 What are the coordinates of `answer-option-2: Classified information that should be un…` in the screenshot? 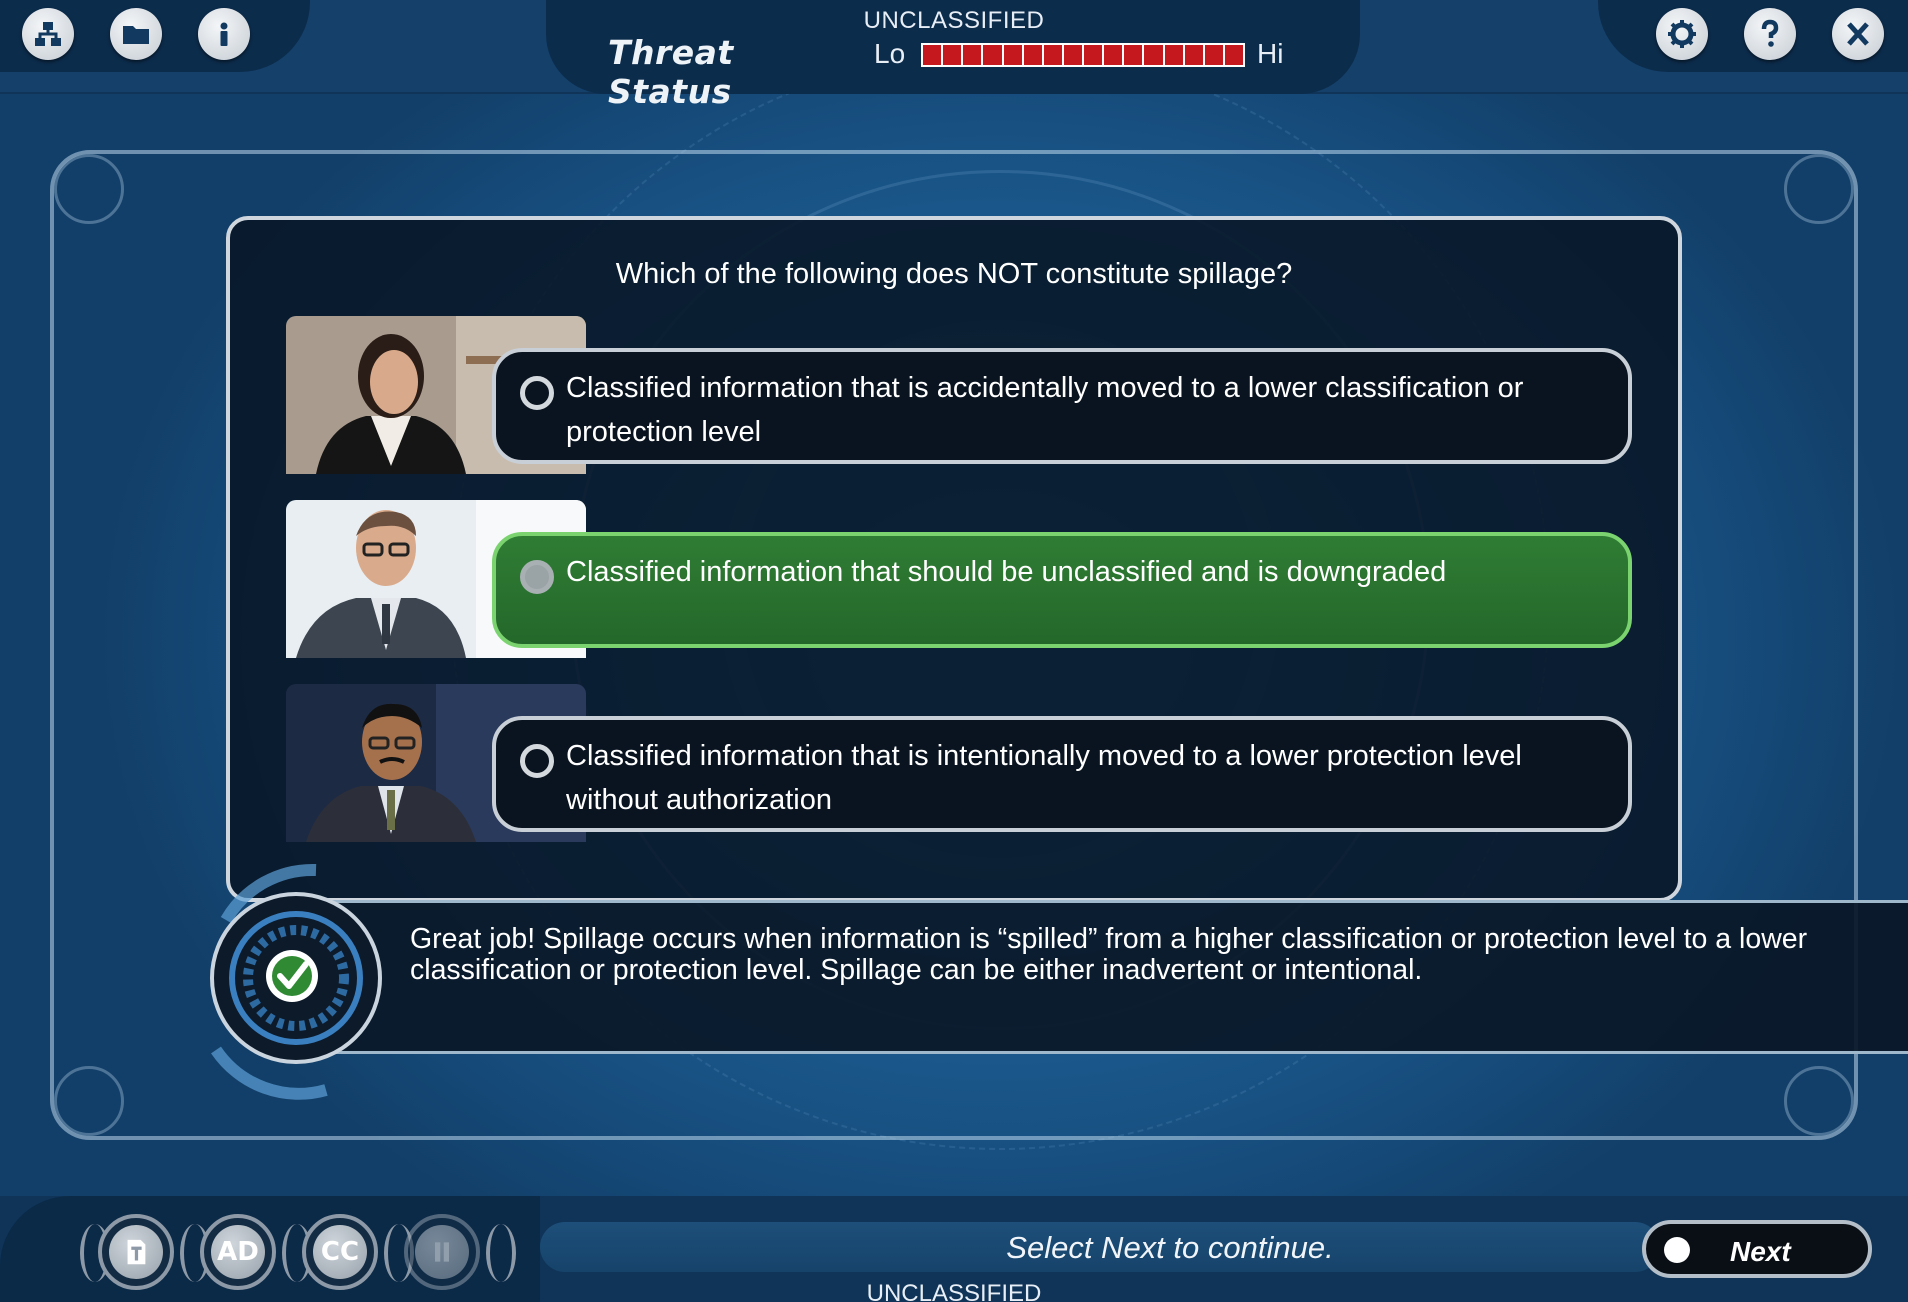 It's located at (1062, 590).